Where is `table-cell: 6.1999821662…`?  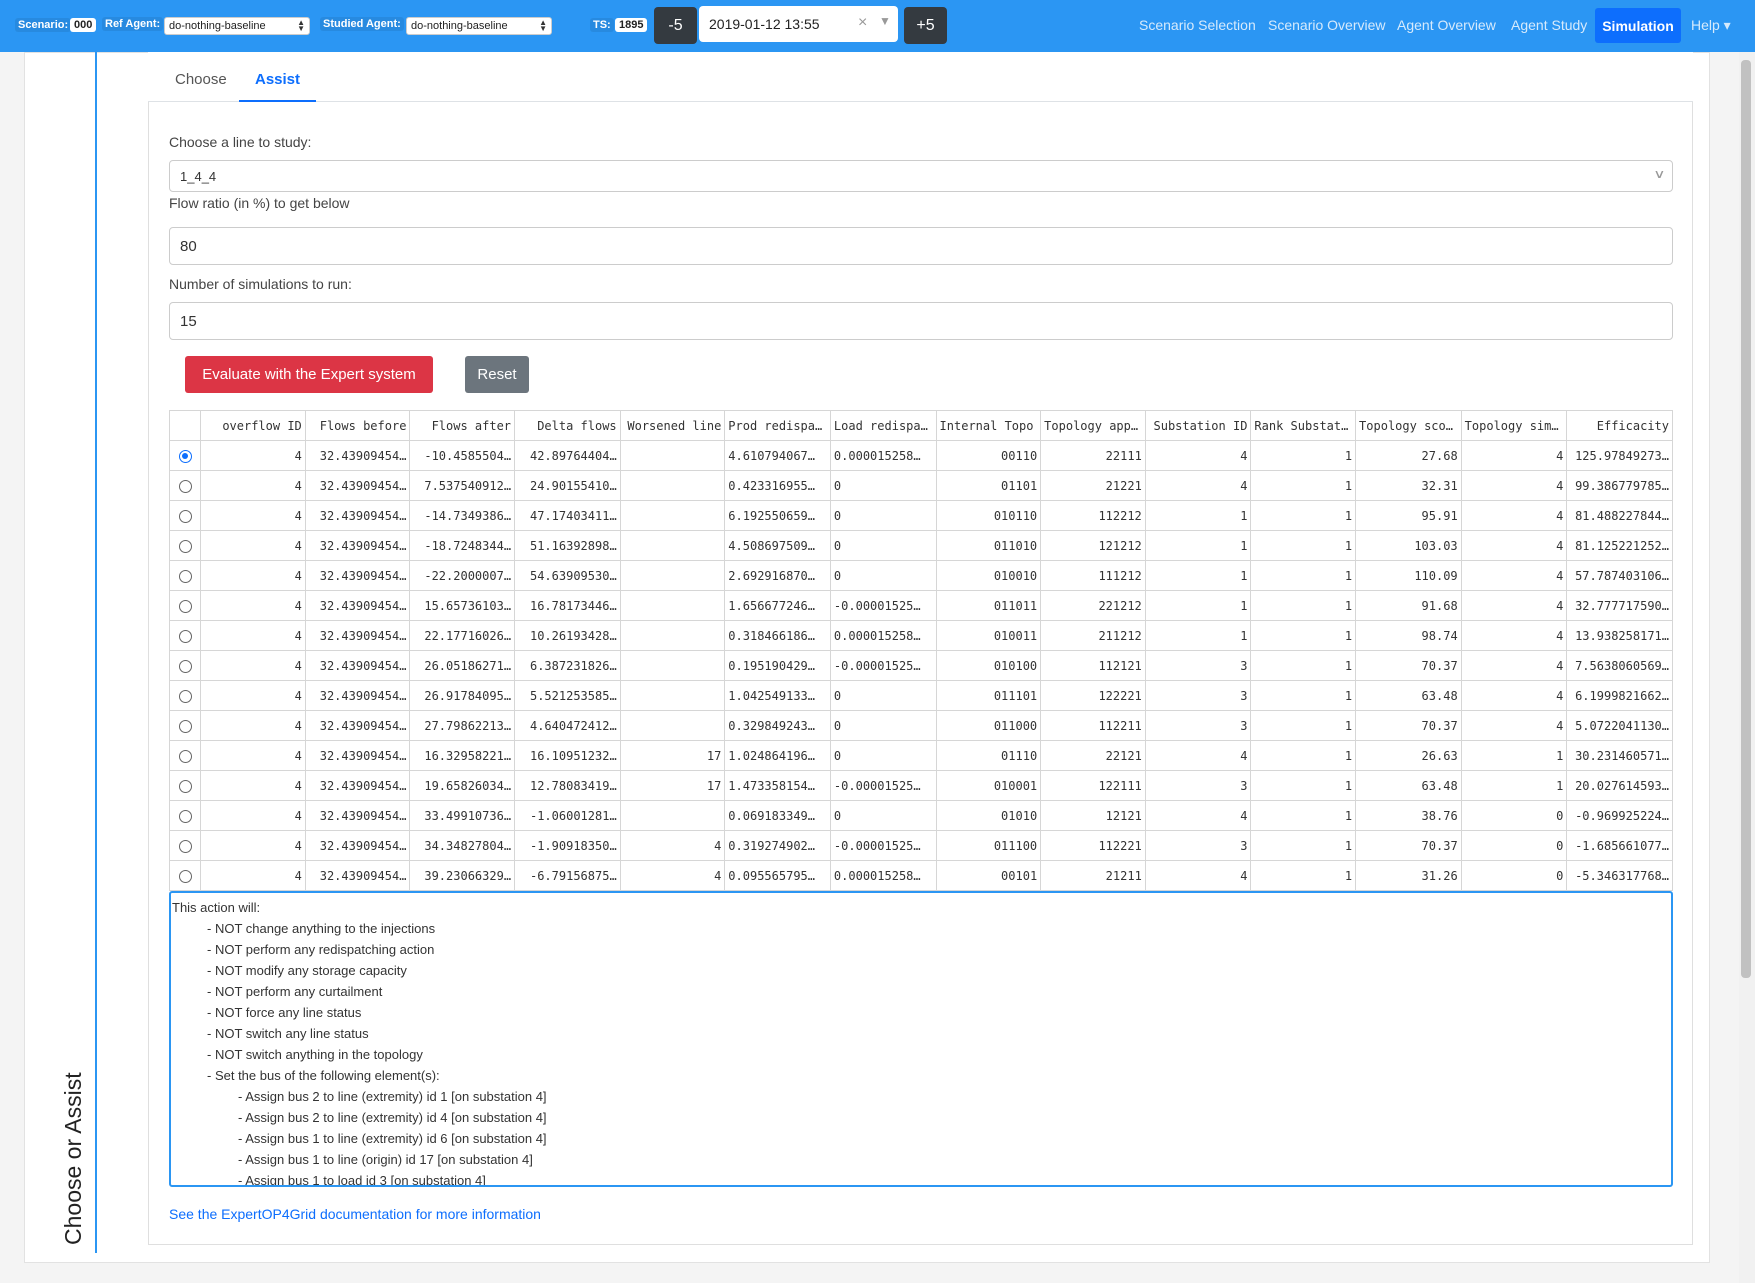
table-cell: 6.1999821662… is located at coordinates (1619, 695).